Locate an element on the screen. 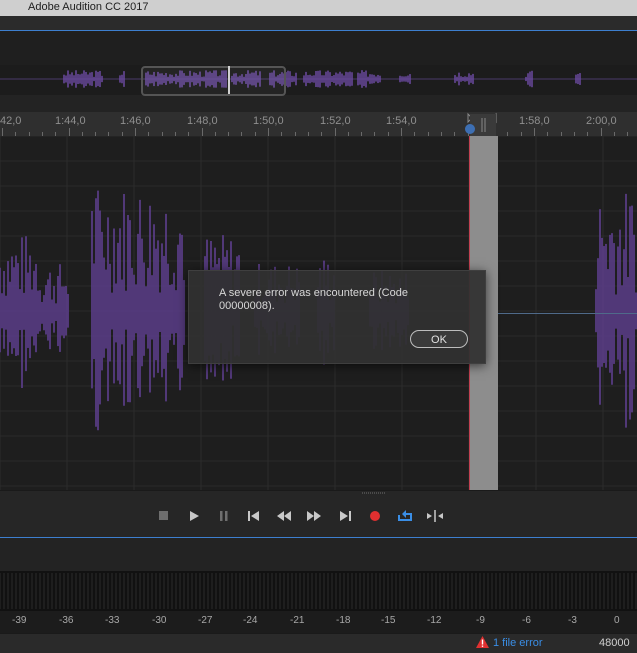  level-label: -18 is located at coordinates (343, 620).